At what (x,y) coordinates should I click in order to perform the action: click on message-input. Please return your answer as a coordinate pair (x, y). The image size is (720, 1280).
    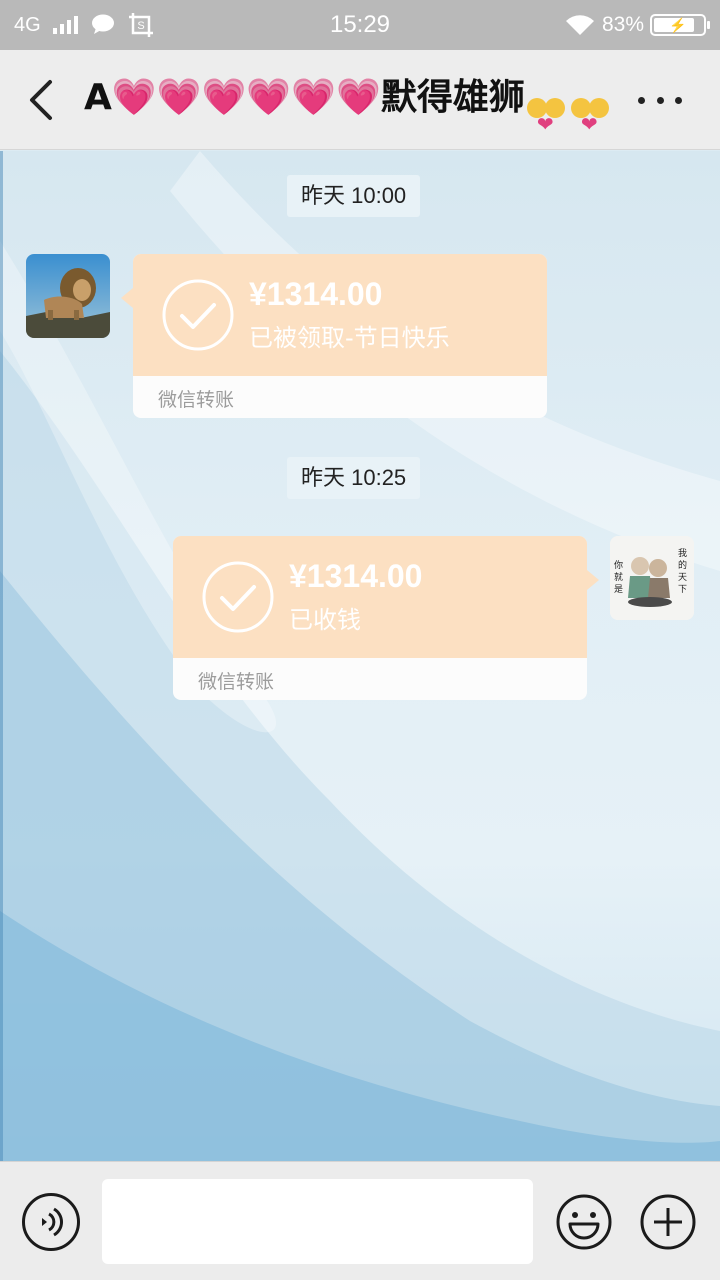
    Looking at the image, I should click on (317, 1221).